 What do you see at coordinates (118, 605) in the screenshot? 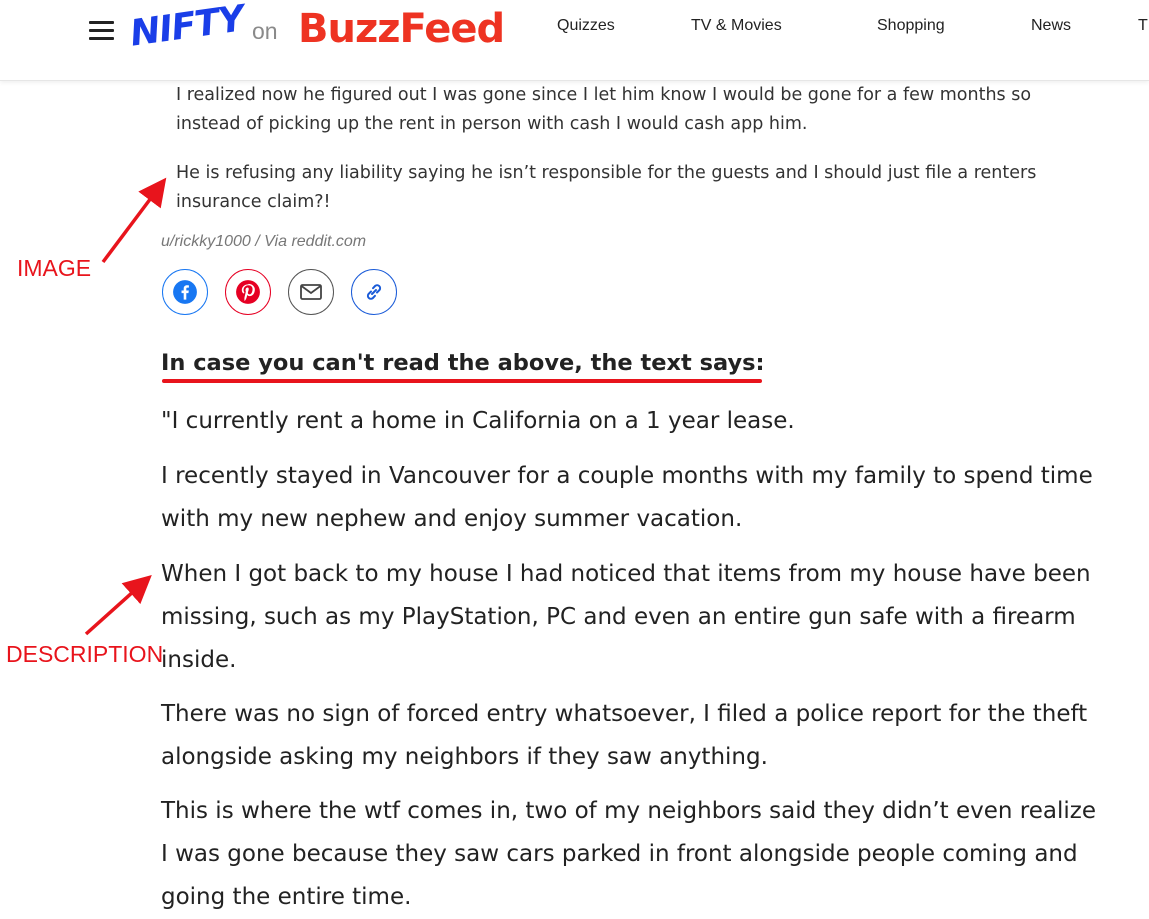
I see `annotation-arrow-description` at bounding box center [118, 605].